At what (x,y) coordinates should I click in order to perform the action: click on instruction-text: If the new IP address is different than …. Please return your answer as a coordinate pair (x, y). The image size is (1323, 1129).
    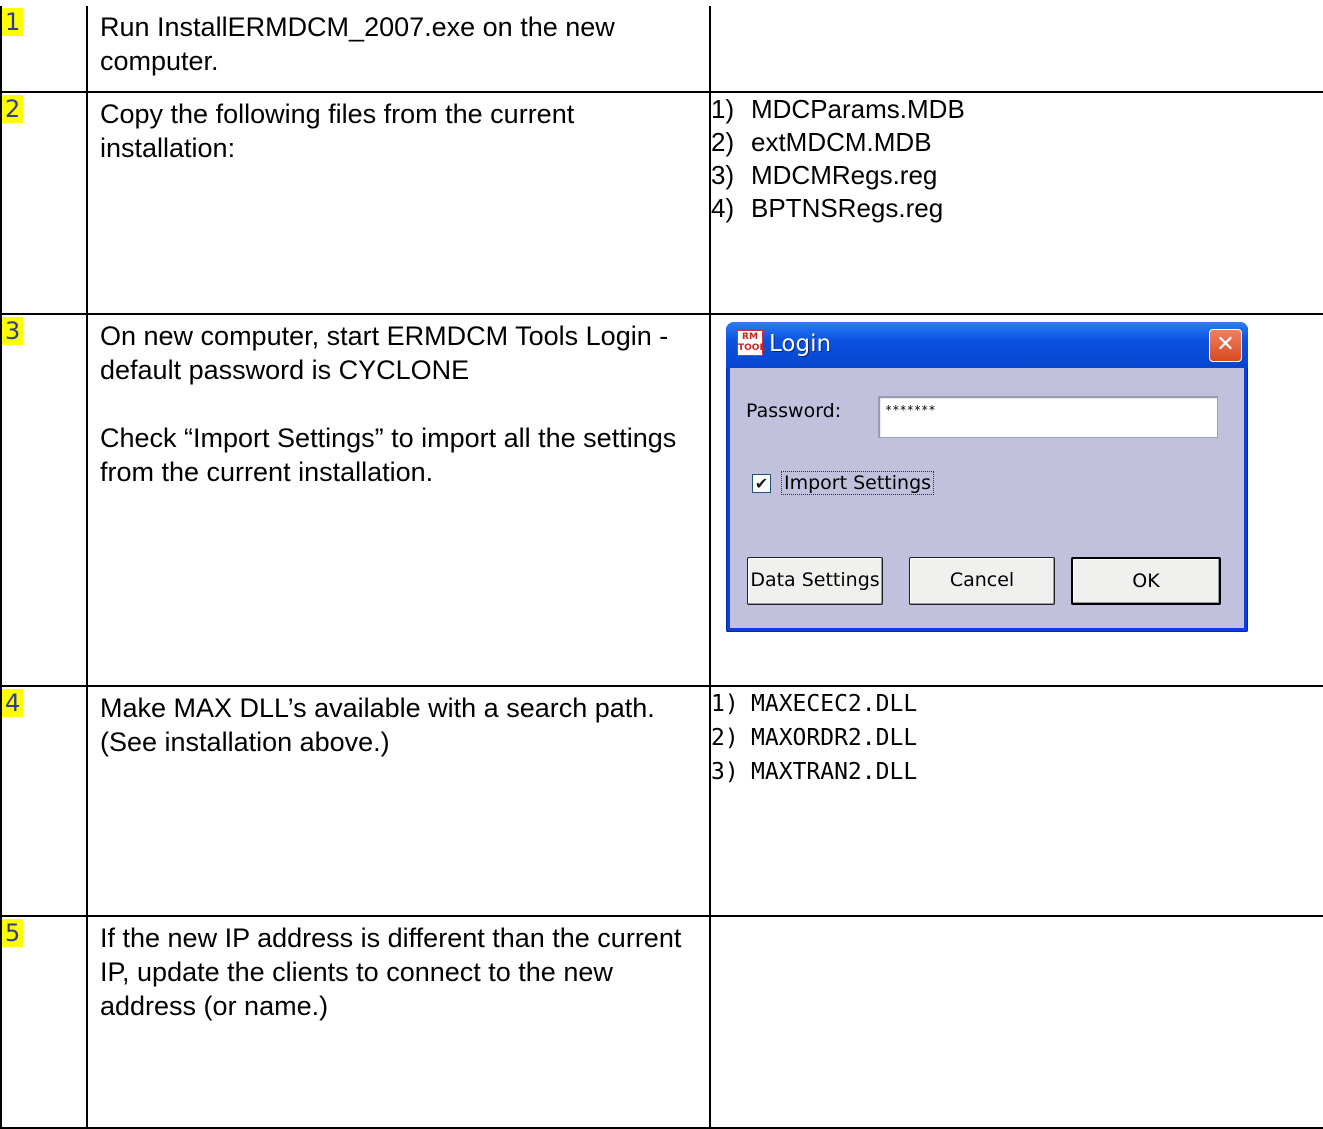
    Looking at the image, I should click on (391, 972).